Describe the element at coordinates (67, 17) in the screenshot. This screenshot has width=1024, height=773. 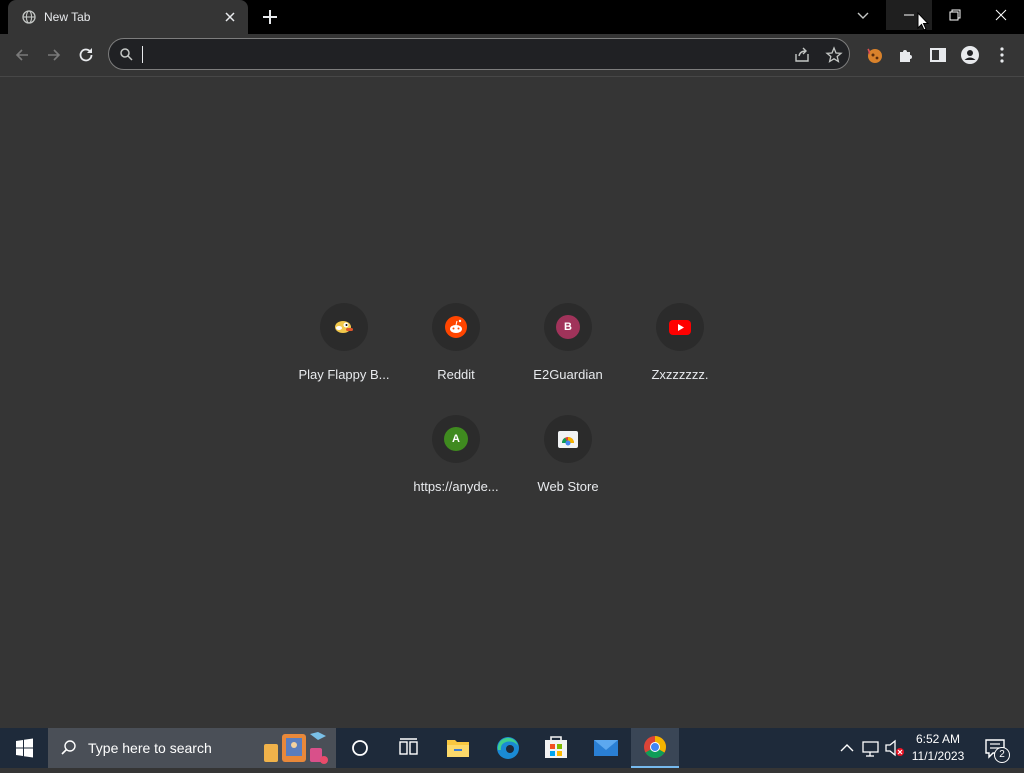
I see `tab-title: New Tab` at that location.